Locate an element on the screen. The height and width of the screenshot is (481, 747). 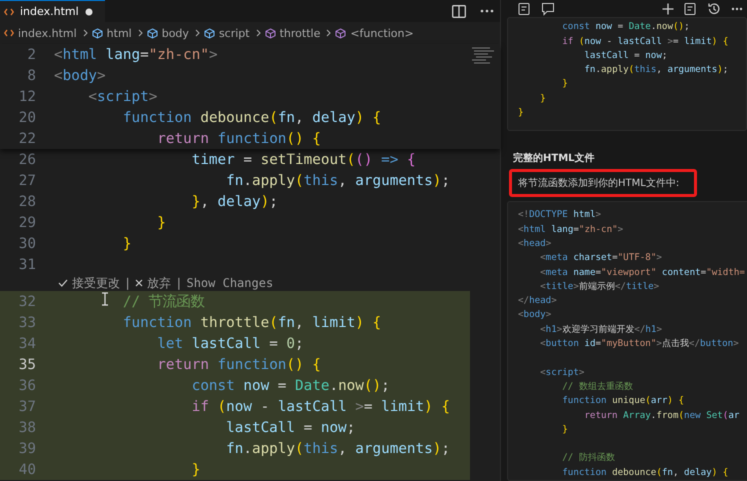
line-number: 37 is located at coordinates (27, 406).